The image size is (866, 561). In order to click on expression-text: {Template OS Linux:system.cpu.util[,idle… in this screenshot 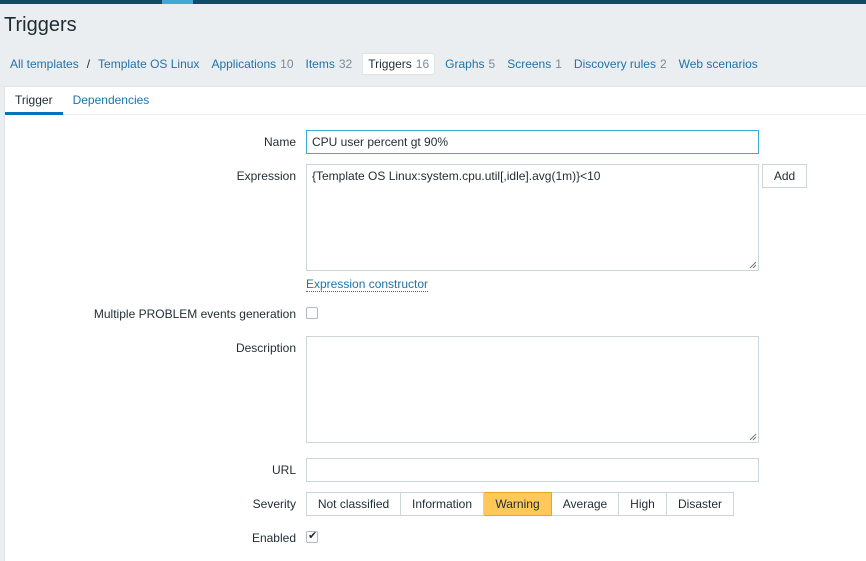, I will do `click(456, 176)`.